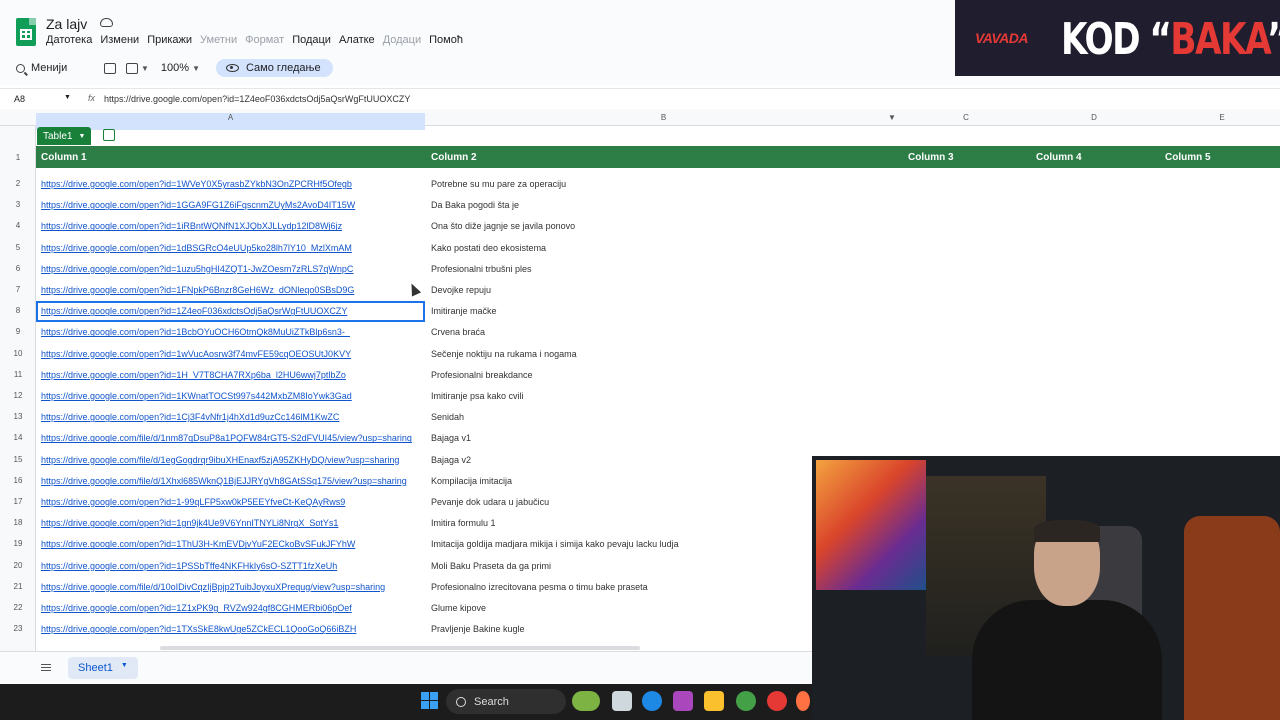  I want to click on file-explorer-icon, so click(714, 701).